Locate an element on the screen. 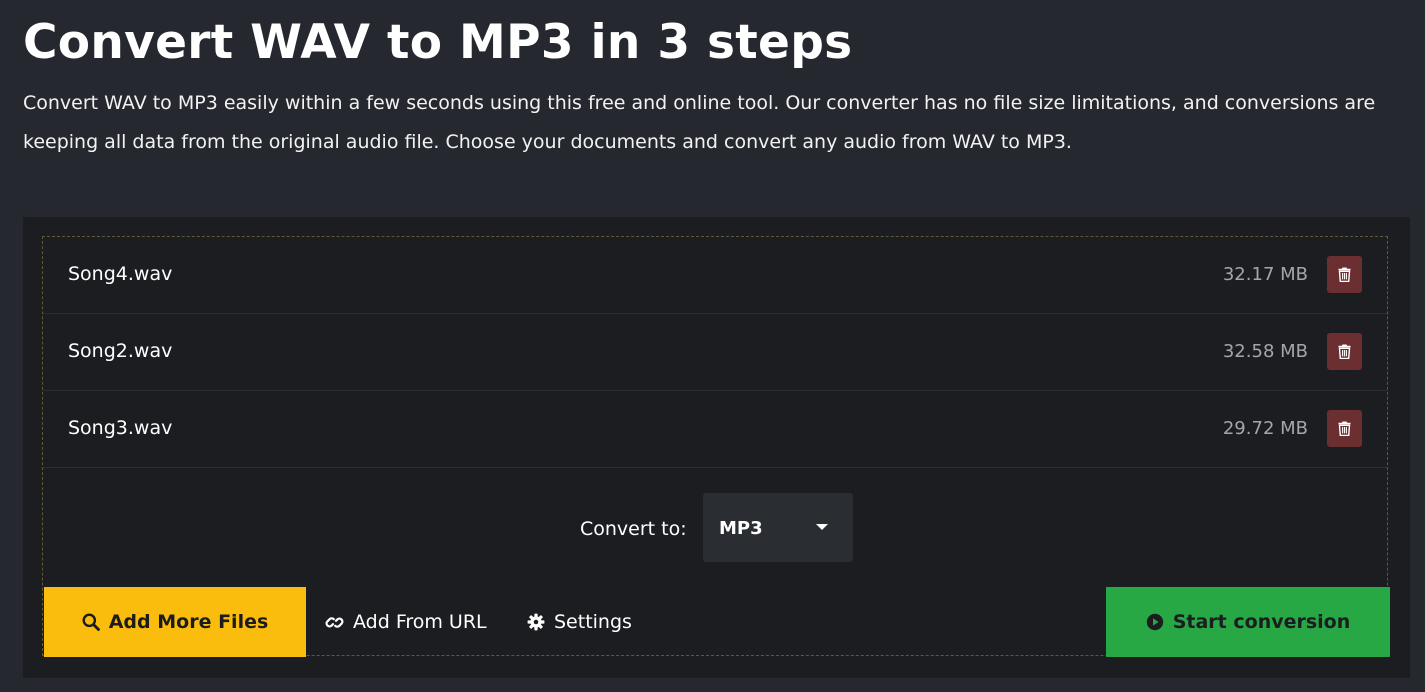  file-name: Song4.wav is located at coordinates (120, 274).